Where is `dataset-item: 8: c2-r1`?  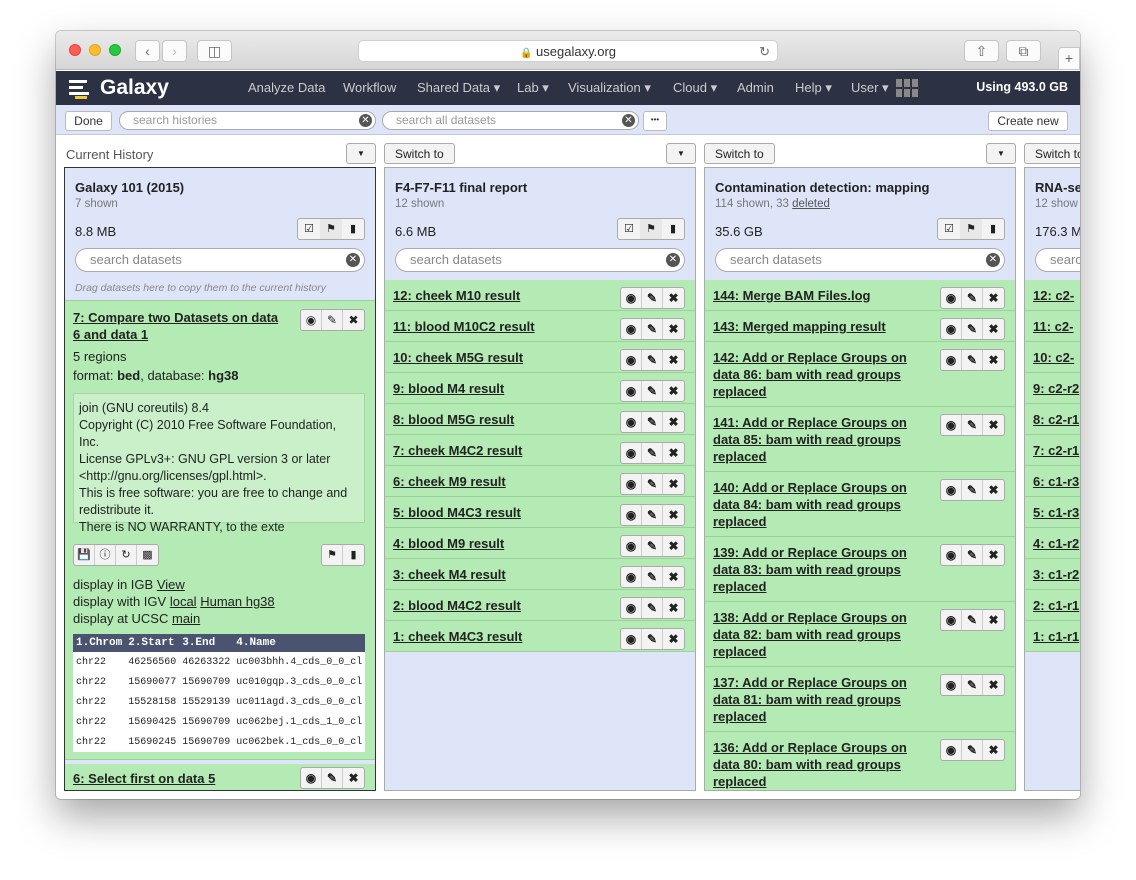 dataset-item: 8: c2-r1 is located at coordinates (1052, 419).